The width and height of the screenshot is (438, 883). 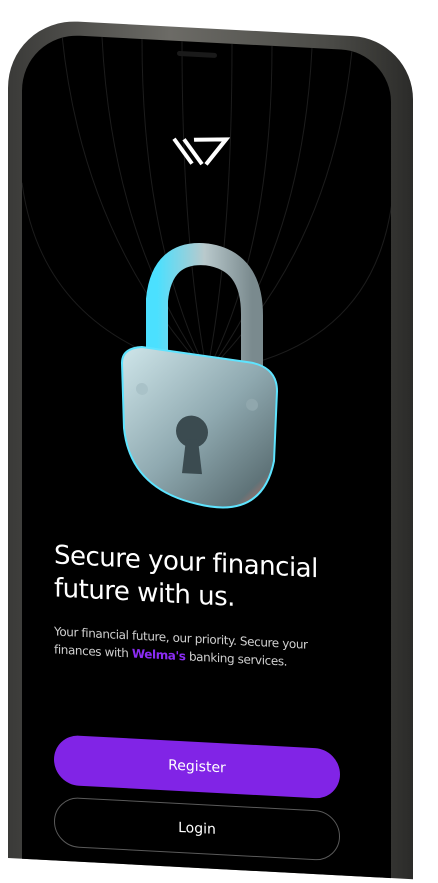 I want to click on brand-name: Welma's, so click(x=158, y=655).